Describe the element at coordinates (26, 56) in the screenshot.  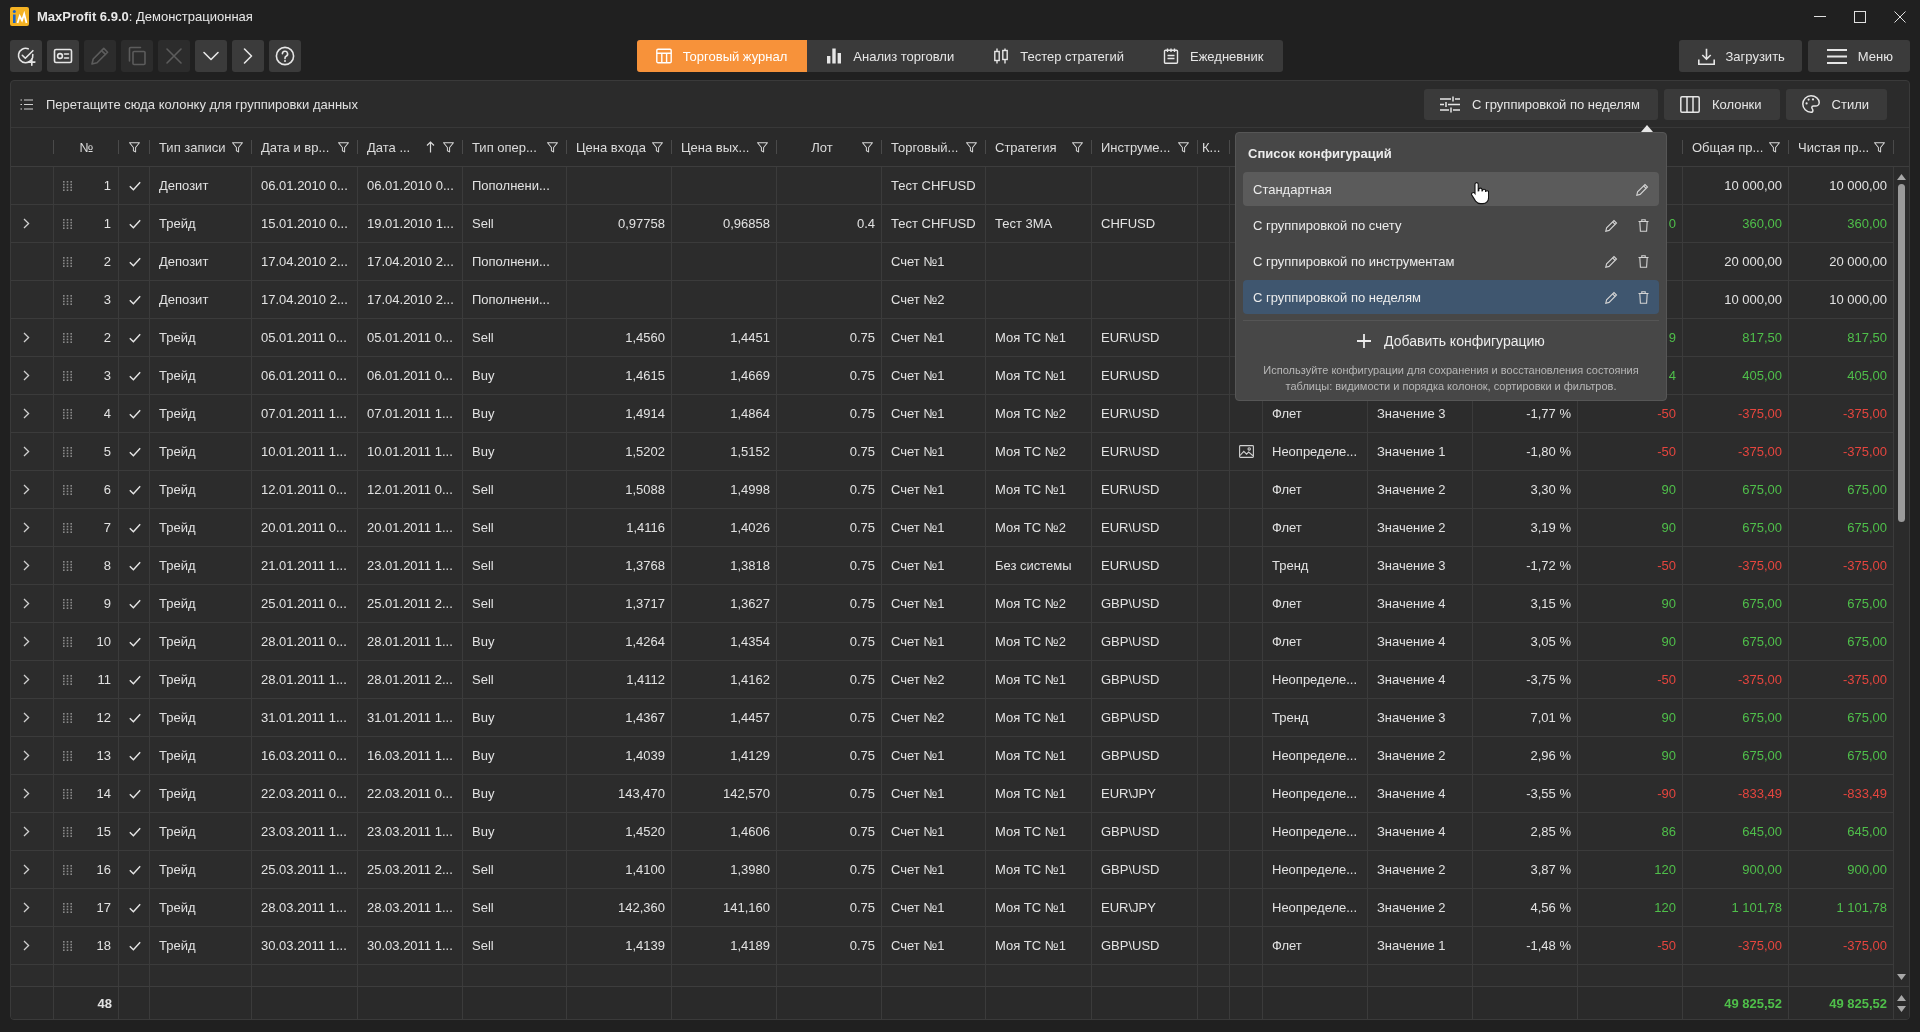
I see `add-button` at that location.